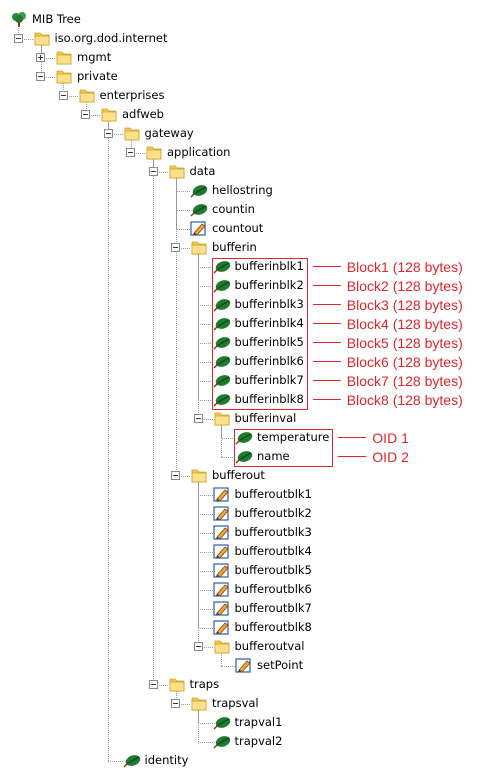 The height and width of the screenshot is (777, 488). Describe the element at coordinates (262, 627) in the screenshot. I see `tree-node-bufferoutblk8: bufferoutblk8` at that location.